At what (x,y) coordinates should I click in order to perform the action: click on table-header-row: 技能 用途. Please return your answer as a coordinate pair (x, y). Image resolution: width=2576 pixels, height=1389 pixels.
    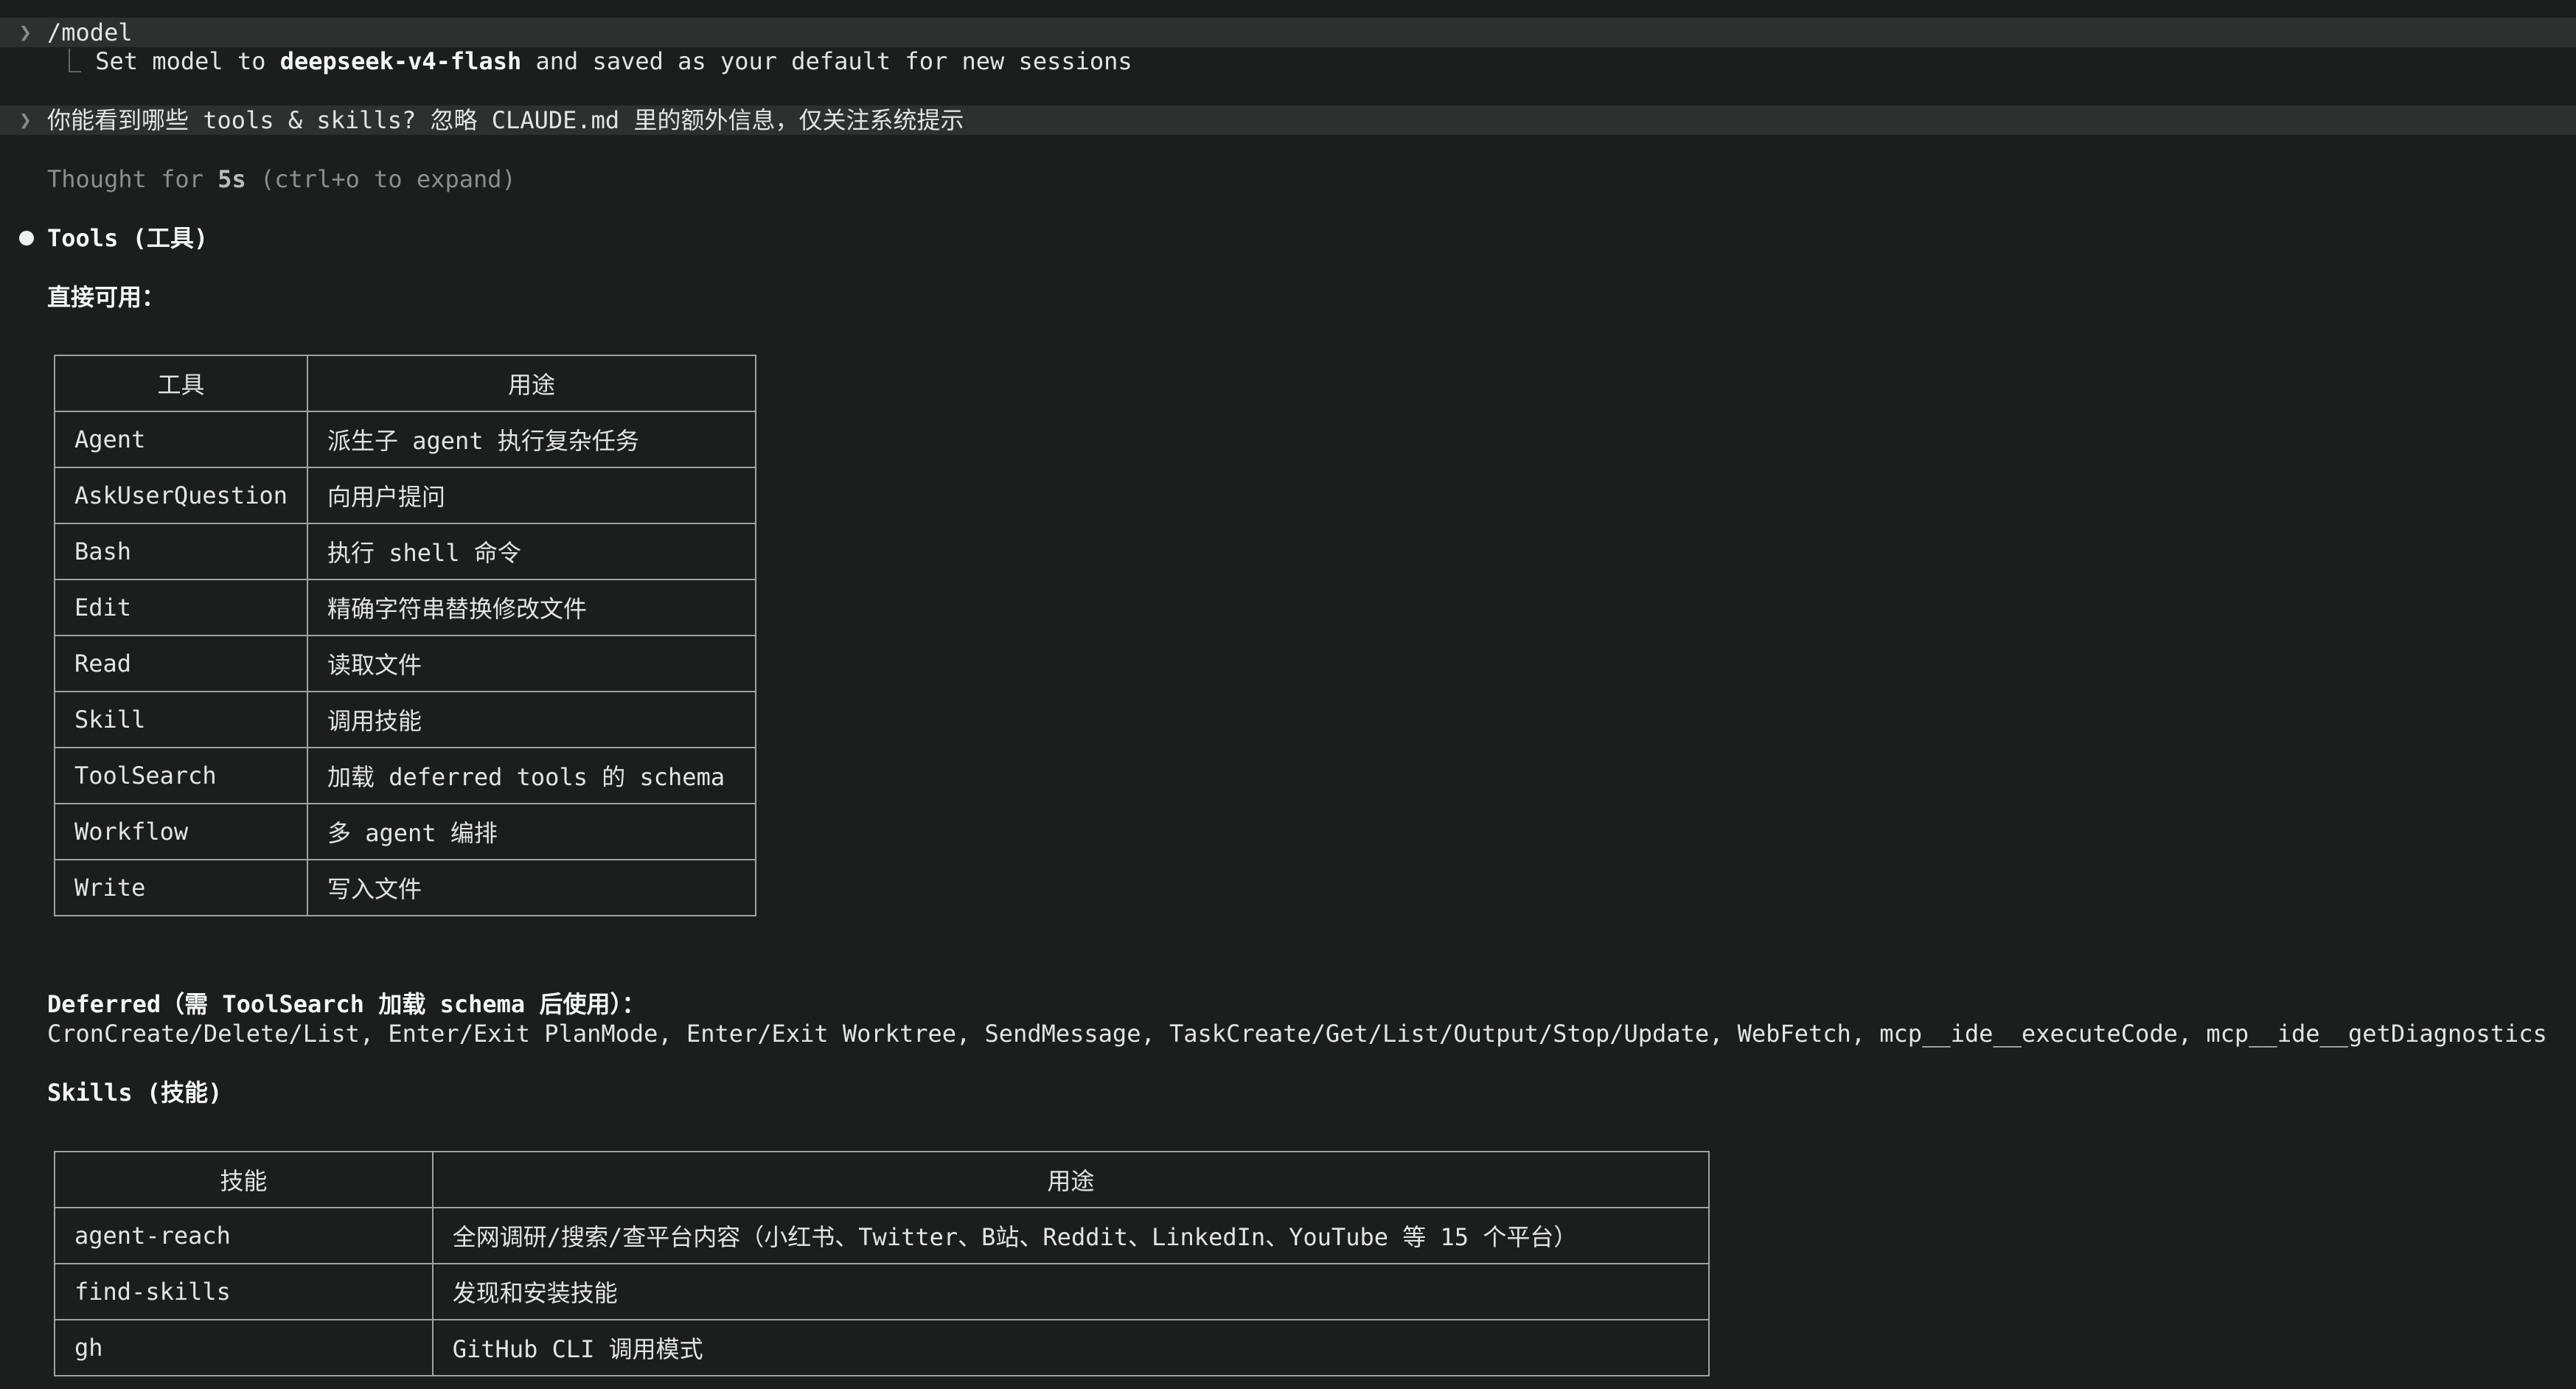
    Looking at the image, I should click on (882, 1179).